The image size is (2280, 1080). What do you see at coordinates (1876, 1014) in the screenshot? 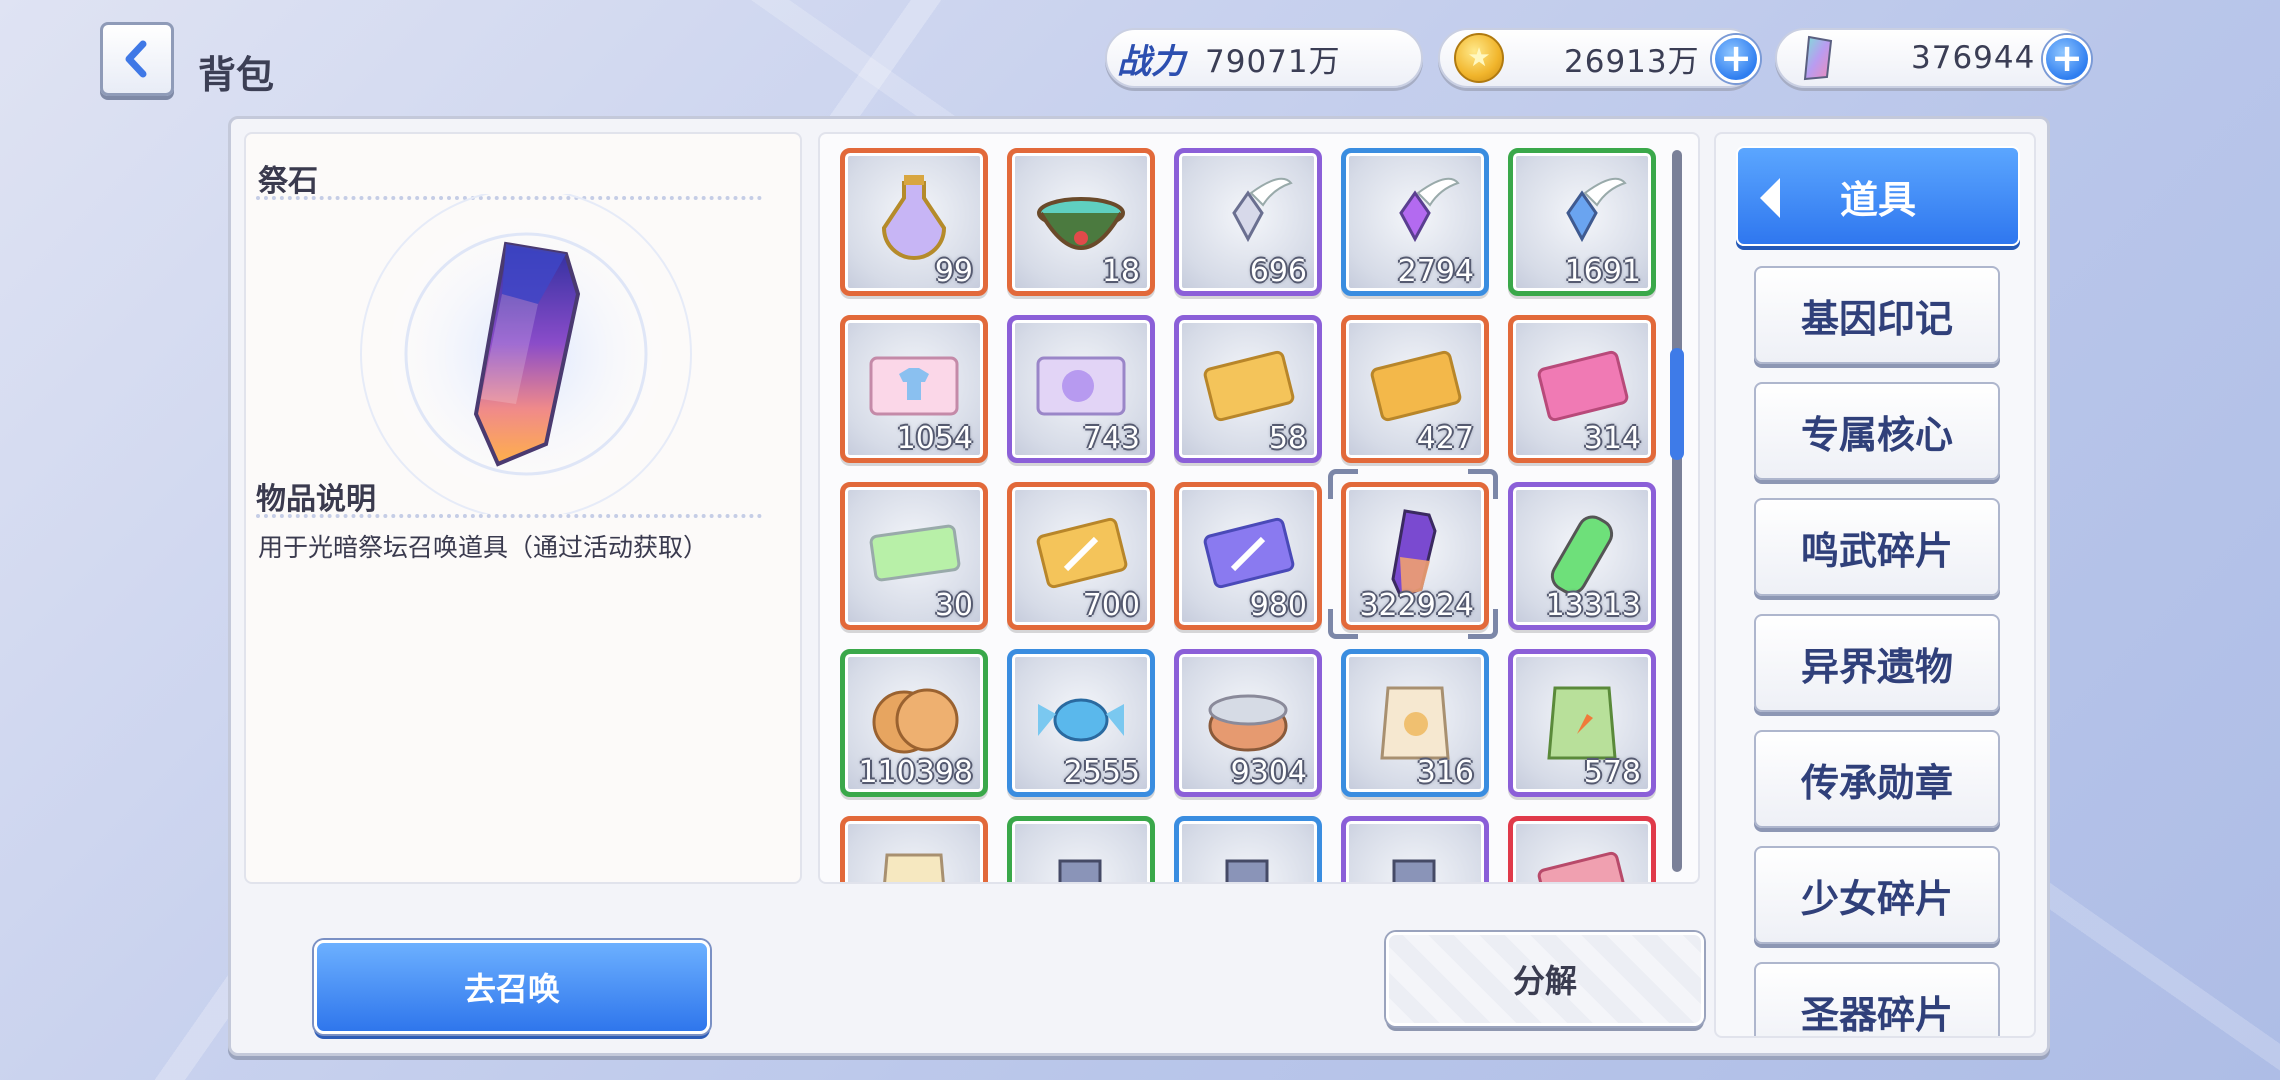
I see `category-label: 圣器碎片` at bounding box center [1876, 1014].